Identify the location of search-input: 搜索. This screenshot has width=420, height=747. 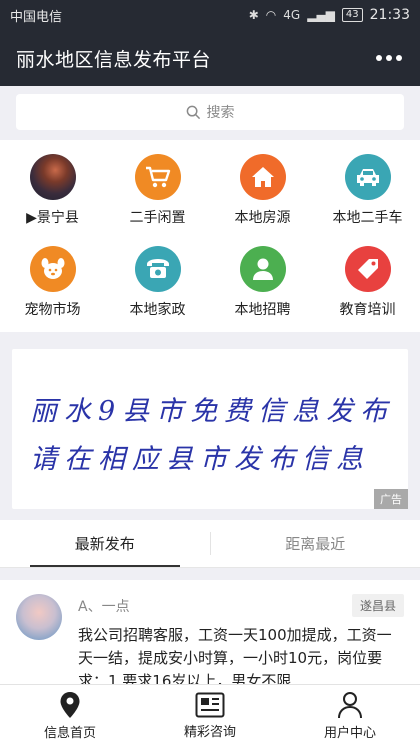
(210, 112).